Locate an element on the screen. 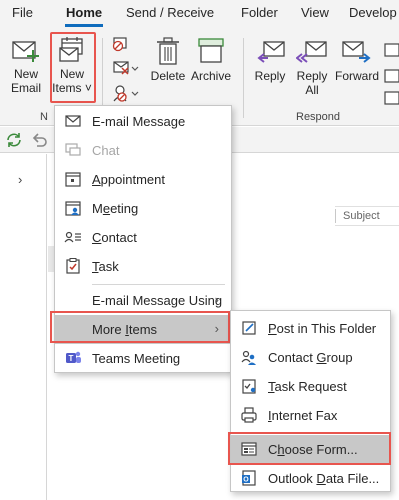 The width and height of the screenshot is (399, 500). meeting-icon is located at coordinates (73, 208).